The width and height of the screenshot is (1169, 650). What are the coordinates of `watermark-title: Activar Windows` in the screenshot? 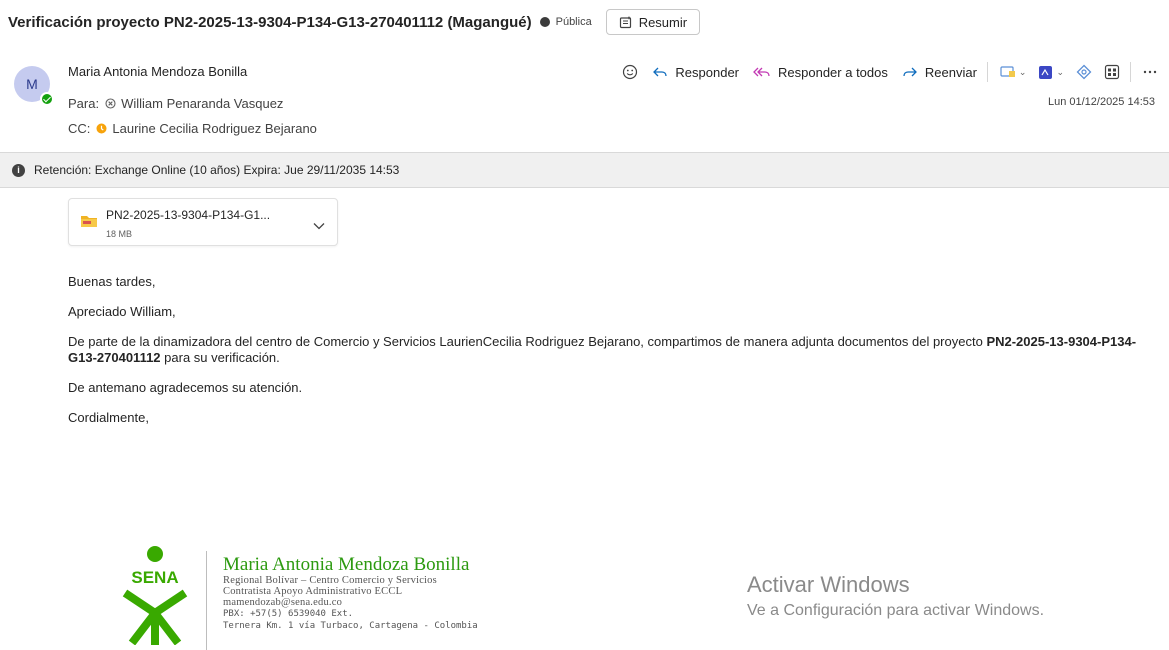 It's located at (828, 584).